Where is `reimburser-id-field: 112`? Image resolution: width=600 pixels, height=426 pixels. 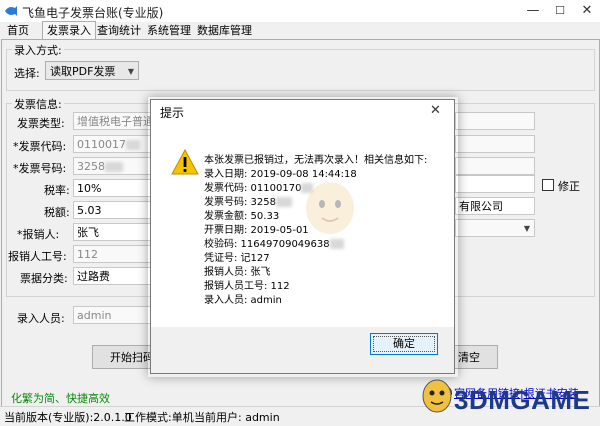
reimburser-id-field: 112 is located at coordinates (113, 254).